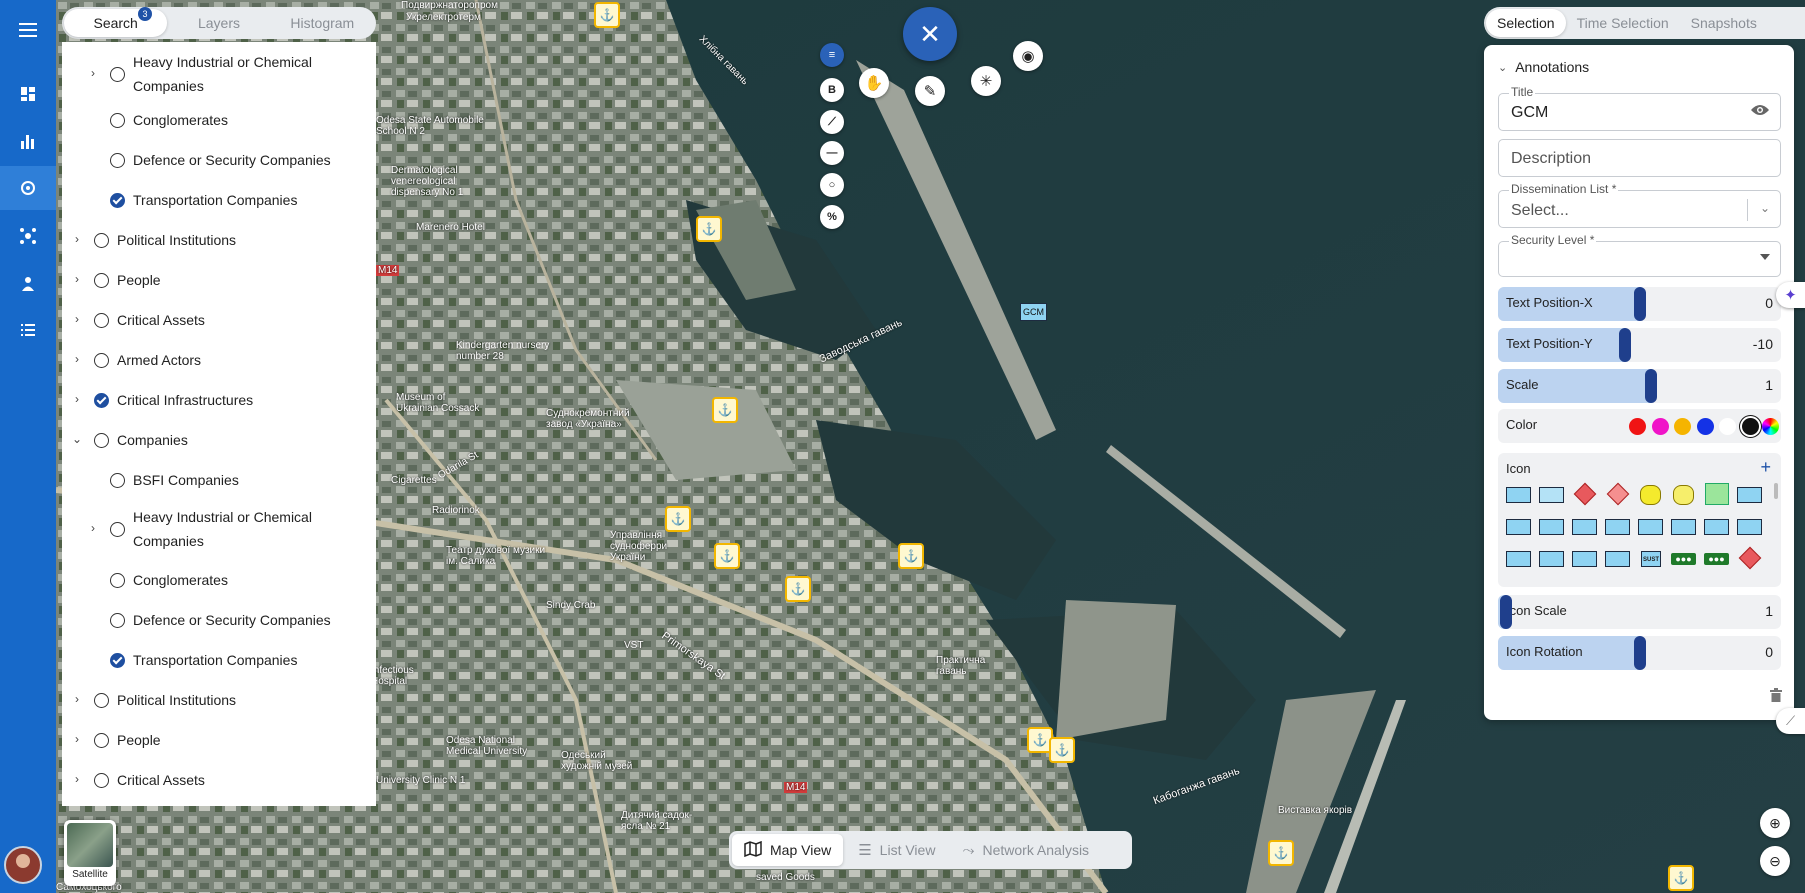 This screenshot has height=893, width=1805. I want to click on tree-item: BSFI Companies, so click(219, 480).